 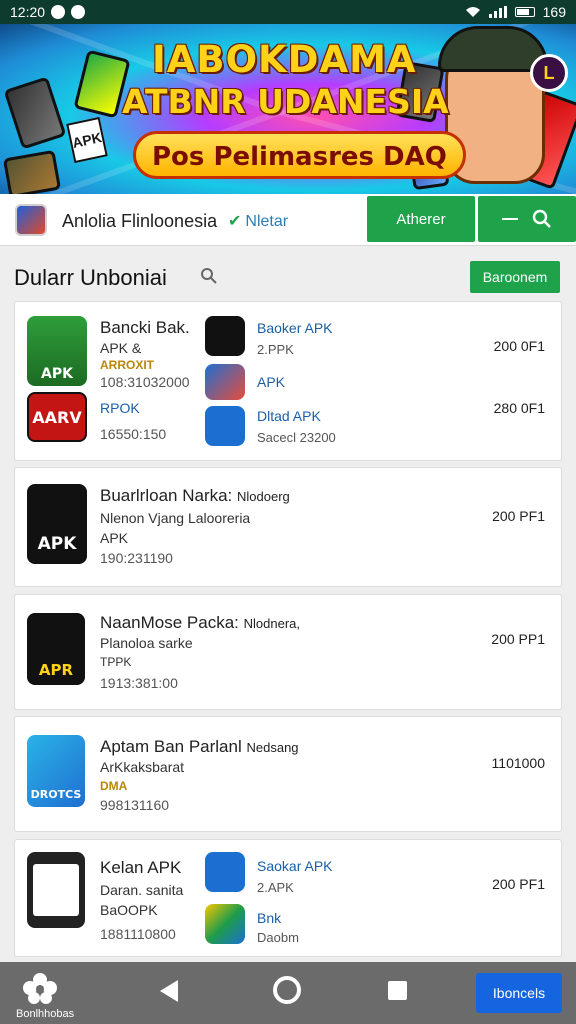 I want to click on app-meta: 108:31032000, so click(x=145, y=382).